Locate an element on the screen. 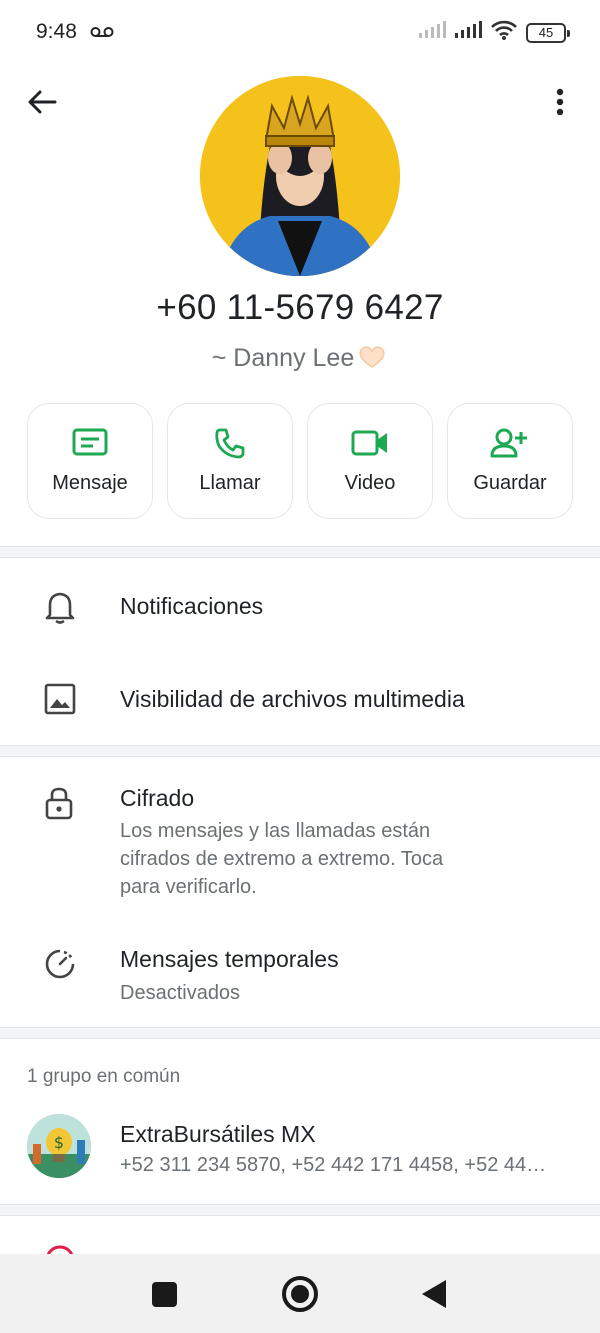  recent-apps-icon is located at coordinates (164, 1294).